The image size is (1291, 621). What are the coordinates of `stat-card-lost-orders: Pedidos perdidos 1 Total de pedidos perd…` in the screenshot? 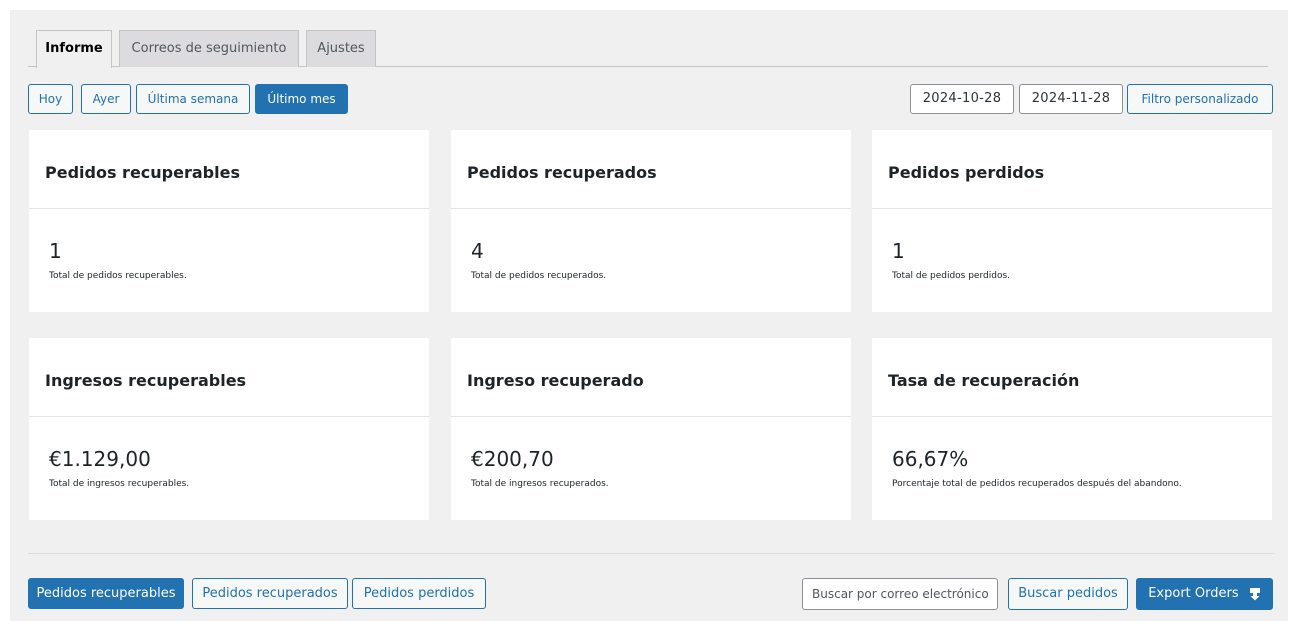 It's located at (1072, 221).